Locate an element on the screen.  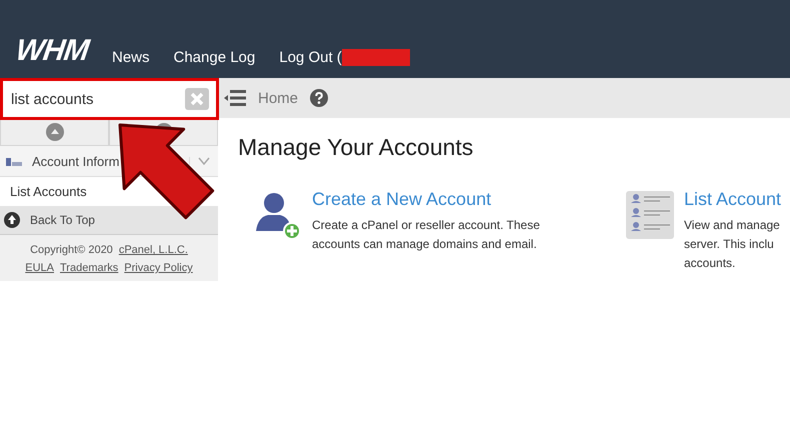
company-link: cPanel, L.L.C. is located at coordinates (153, 250).